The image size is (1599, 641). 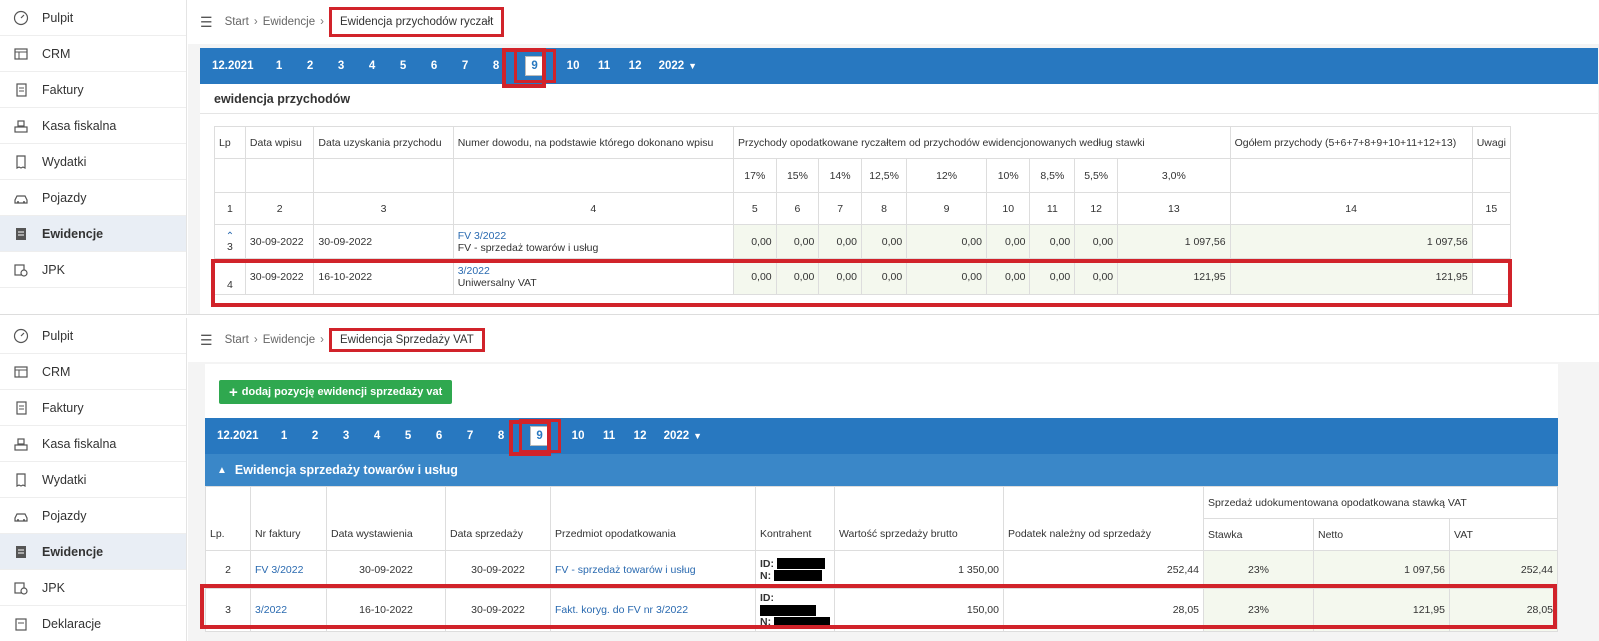 What do you see at coordinates (593, 276) in the screenshot?
I see `row-doc-cell: 3/2022 Uniwersalny VAT` at bounding box center [593, 276].